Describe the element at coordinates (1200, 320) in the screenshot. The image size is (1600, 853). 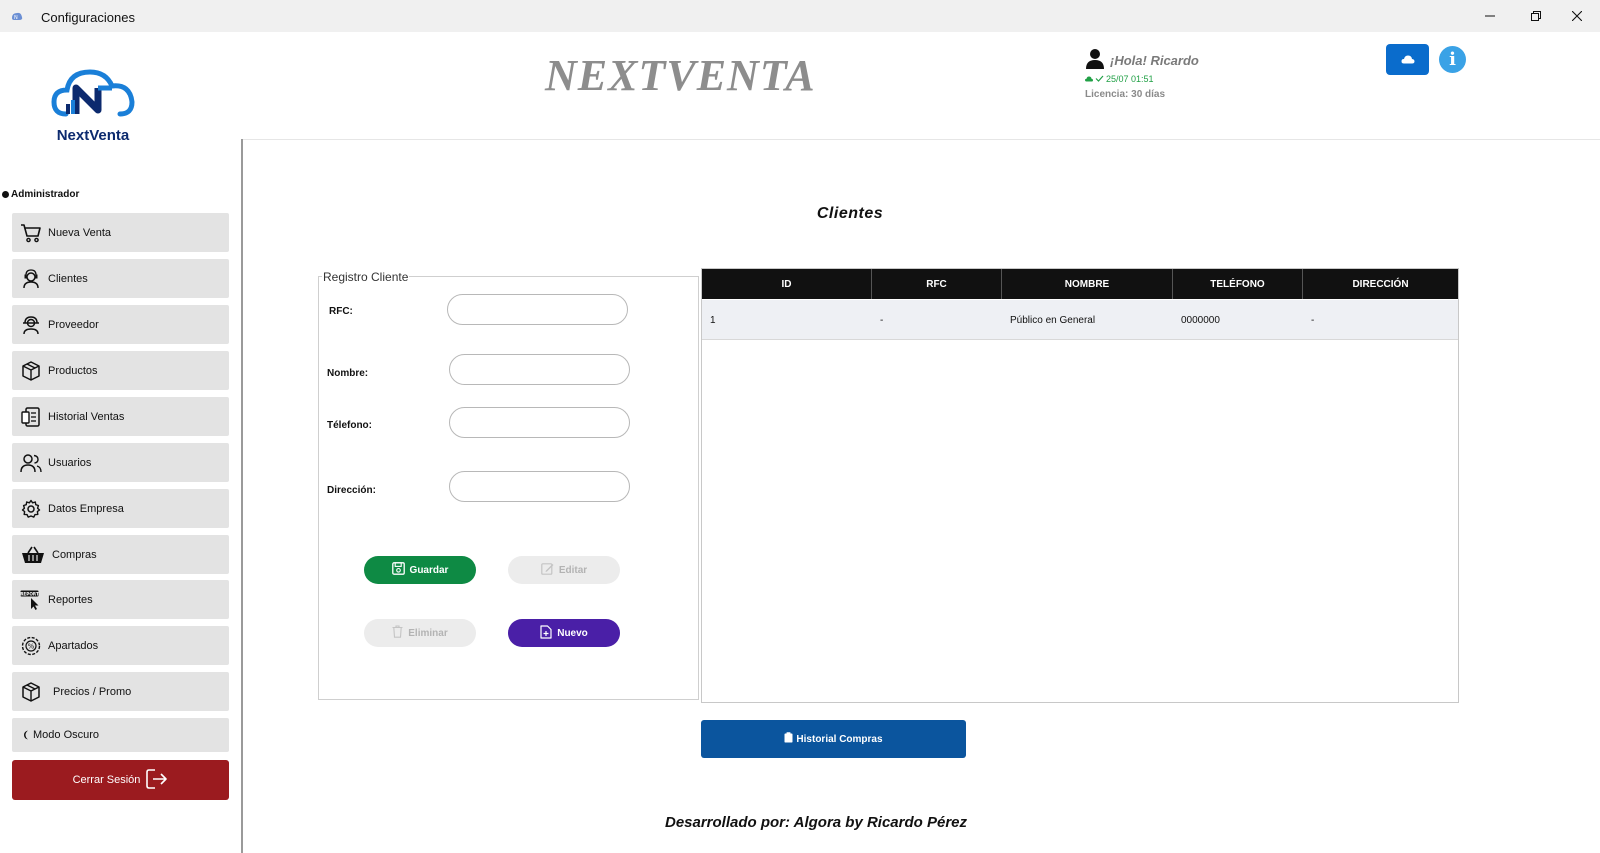
I see `table-cell: 0000000` at that location.